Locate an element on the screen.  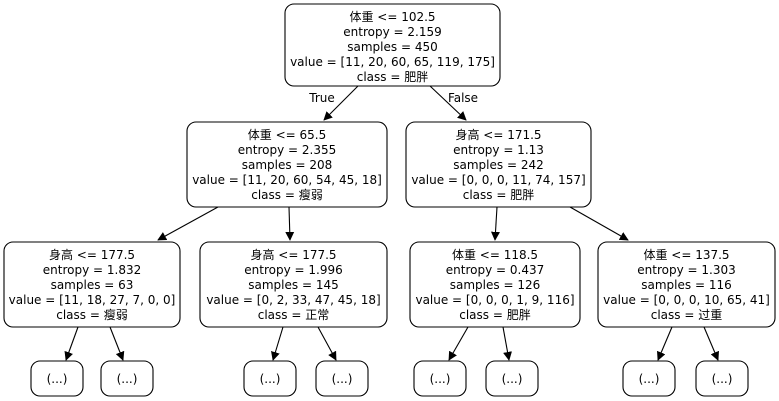
edge-lr-leaf2 is located at coordinates (327, 343).